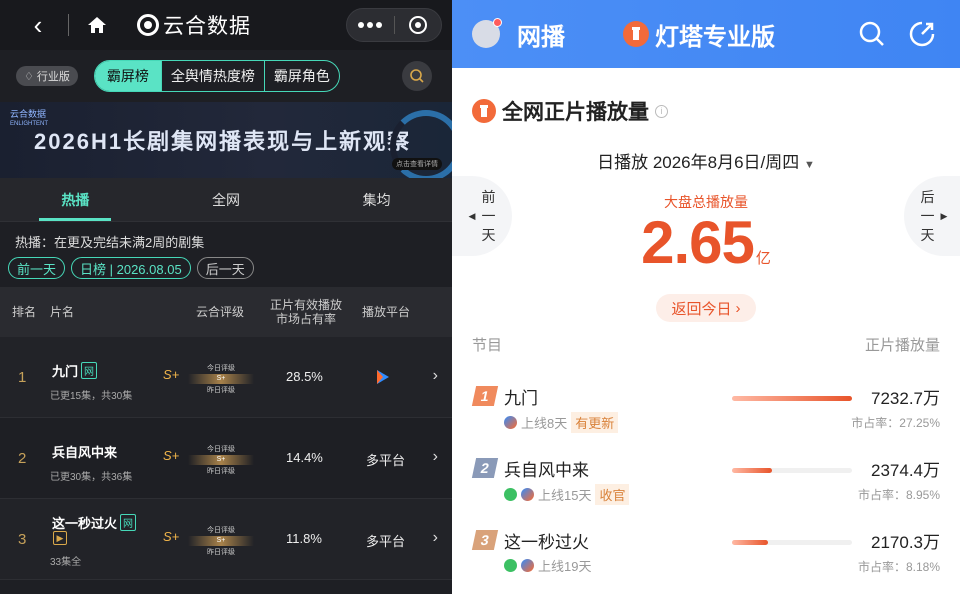 The height and width of the screenshot is (594, 960). What do you see at coordinates (207, 26) in the screenshot?
I see `brand-name: 云合数据` at bounding box center [207, 26].